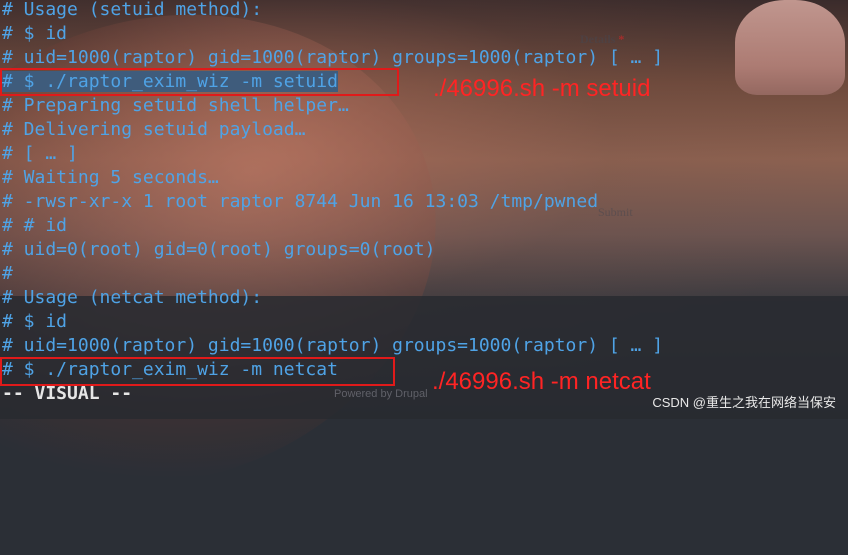 The width and height of the screenshot is (848, 555). Describe the element at coordinates (199, 82) in the screenshot. I see `highlight-box-setuid` at that location.